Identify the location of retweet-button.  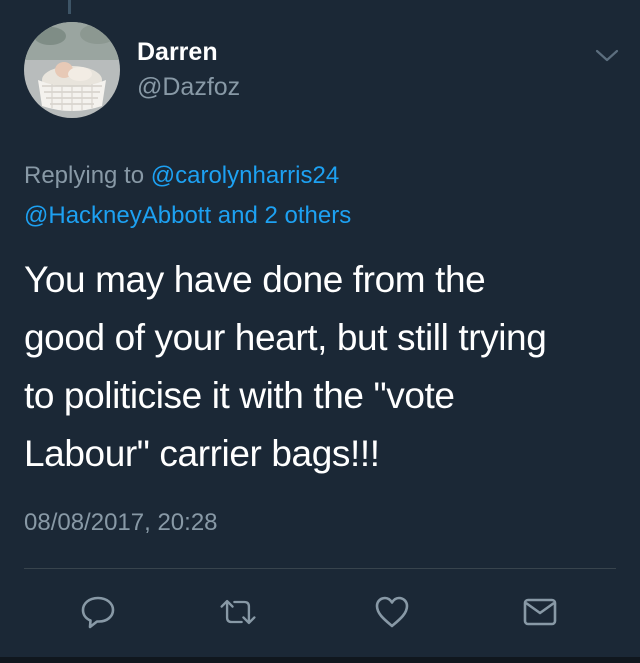
(238, 612).